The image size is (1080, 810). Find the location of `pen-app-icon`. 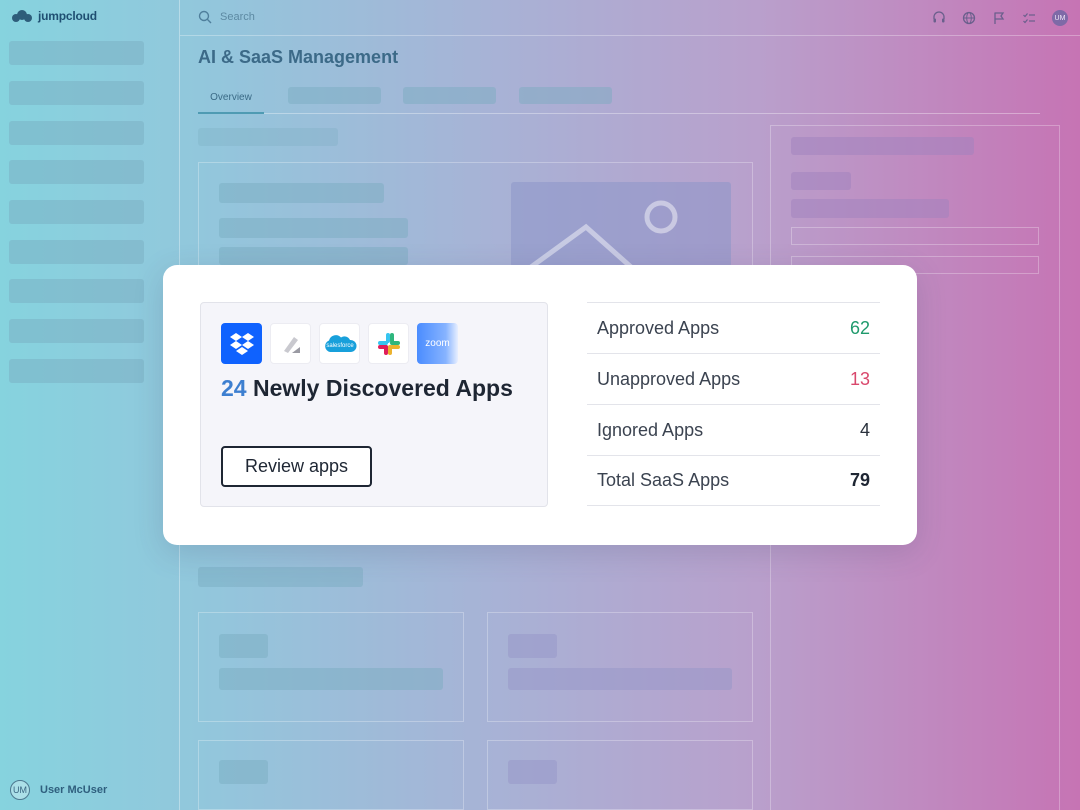

pen-app-icon is located at coordinates (290, 343).